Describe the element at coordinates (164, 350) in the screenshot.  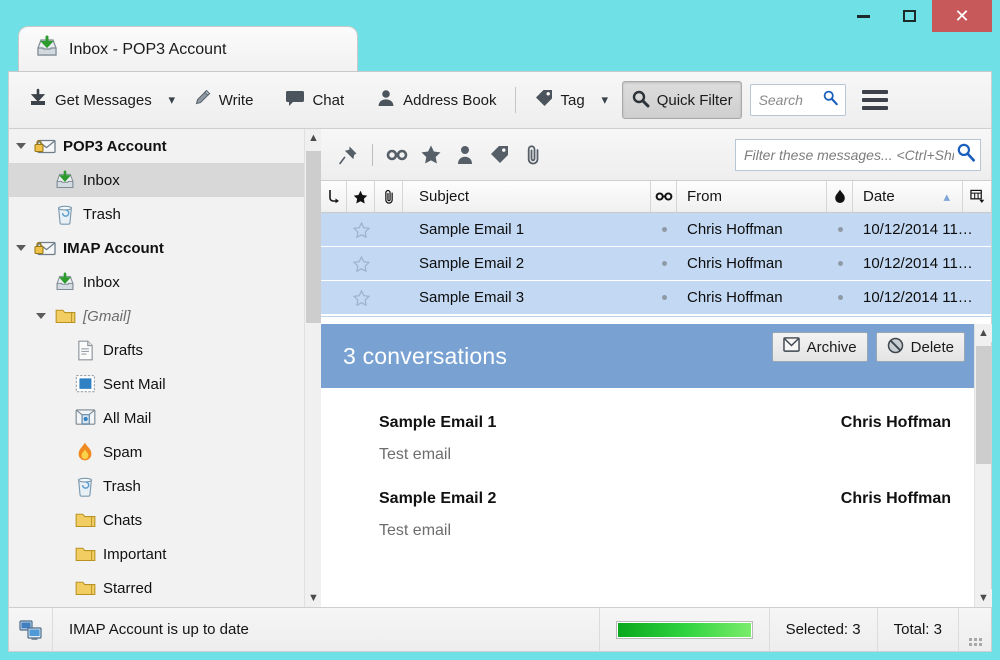
I see `folder-pane-item-drafts: Drafts` at that location.